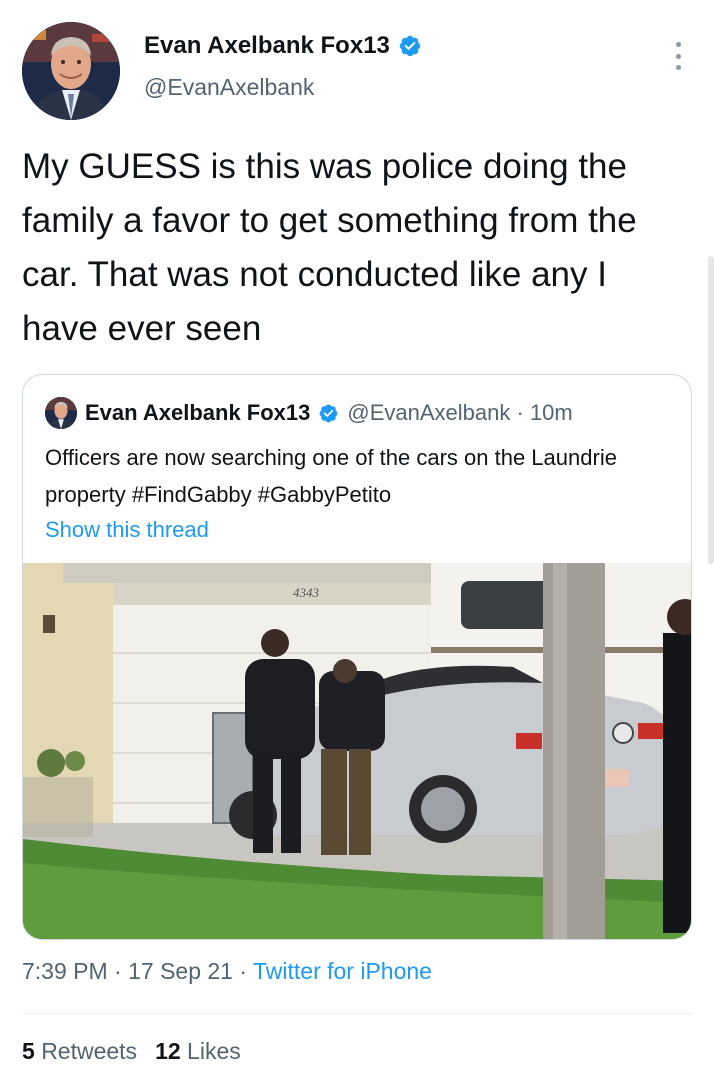  I want to click on retweets-stat: 5 Retweets, so click(79, 1051).